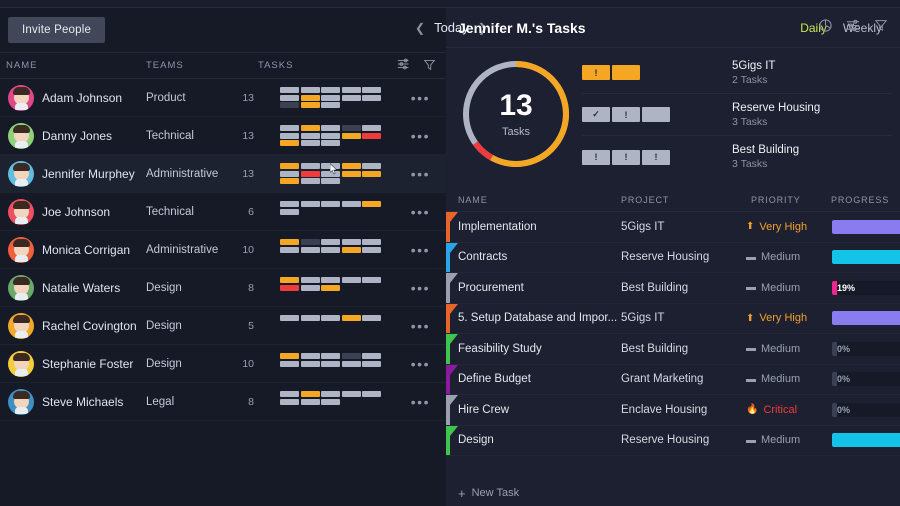 The width and height of the screenshot is (900, 506). What do you see at coordinates (223, 288) in the screenshot?
I see `table-row: Natalie Waters Design 8 •••` at bounding box center [223, 288].